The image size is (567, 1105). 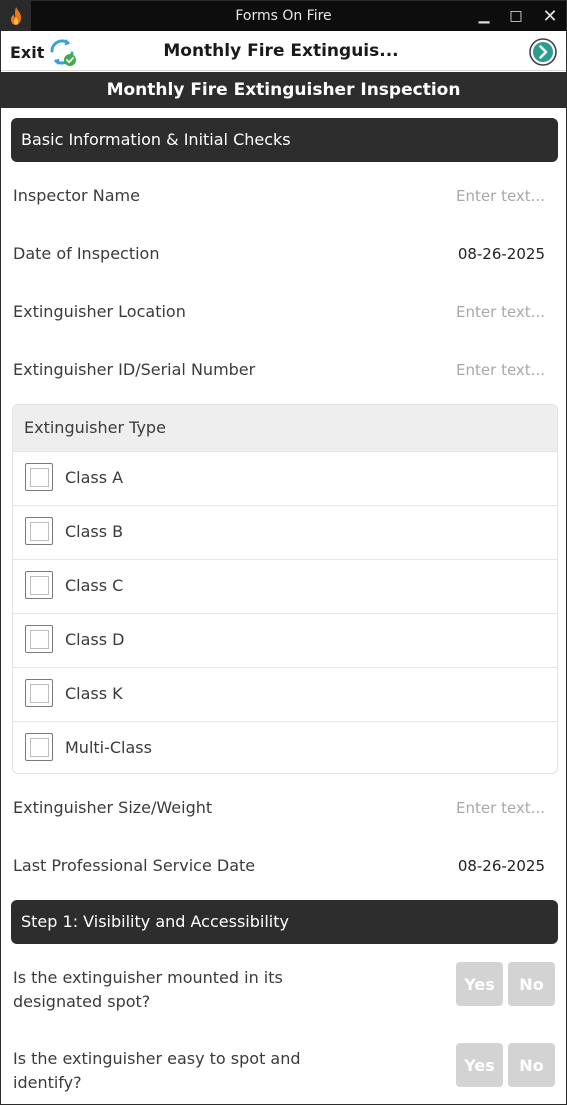 I want to click on field-label: Extinguisher Location, so click(x=99, y=311).